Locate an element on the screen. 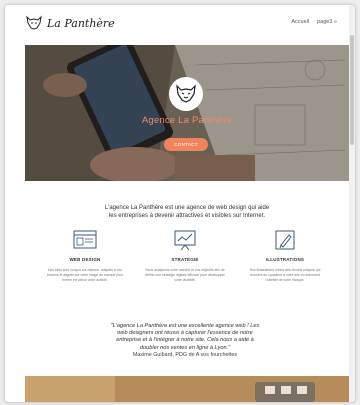  bottom-banner-image is located at coordinates (187, 389).